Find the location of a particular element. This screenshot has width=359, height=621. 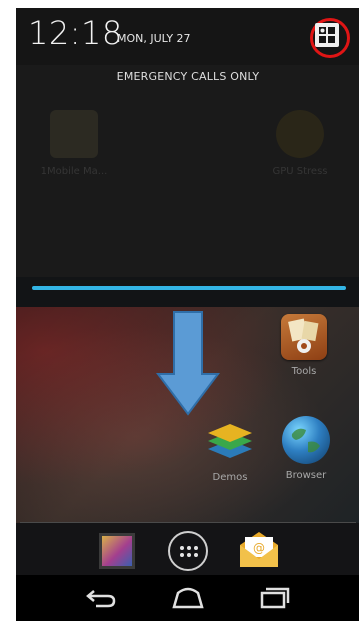

shade-app-gpu-stress: GPU Stress is located at coordinates (300, 143).